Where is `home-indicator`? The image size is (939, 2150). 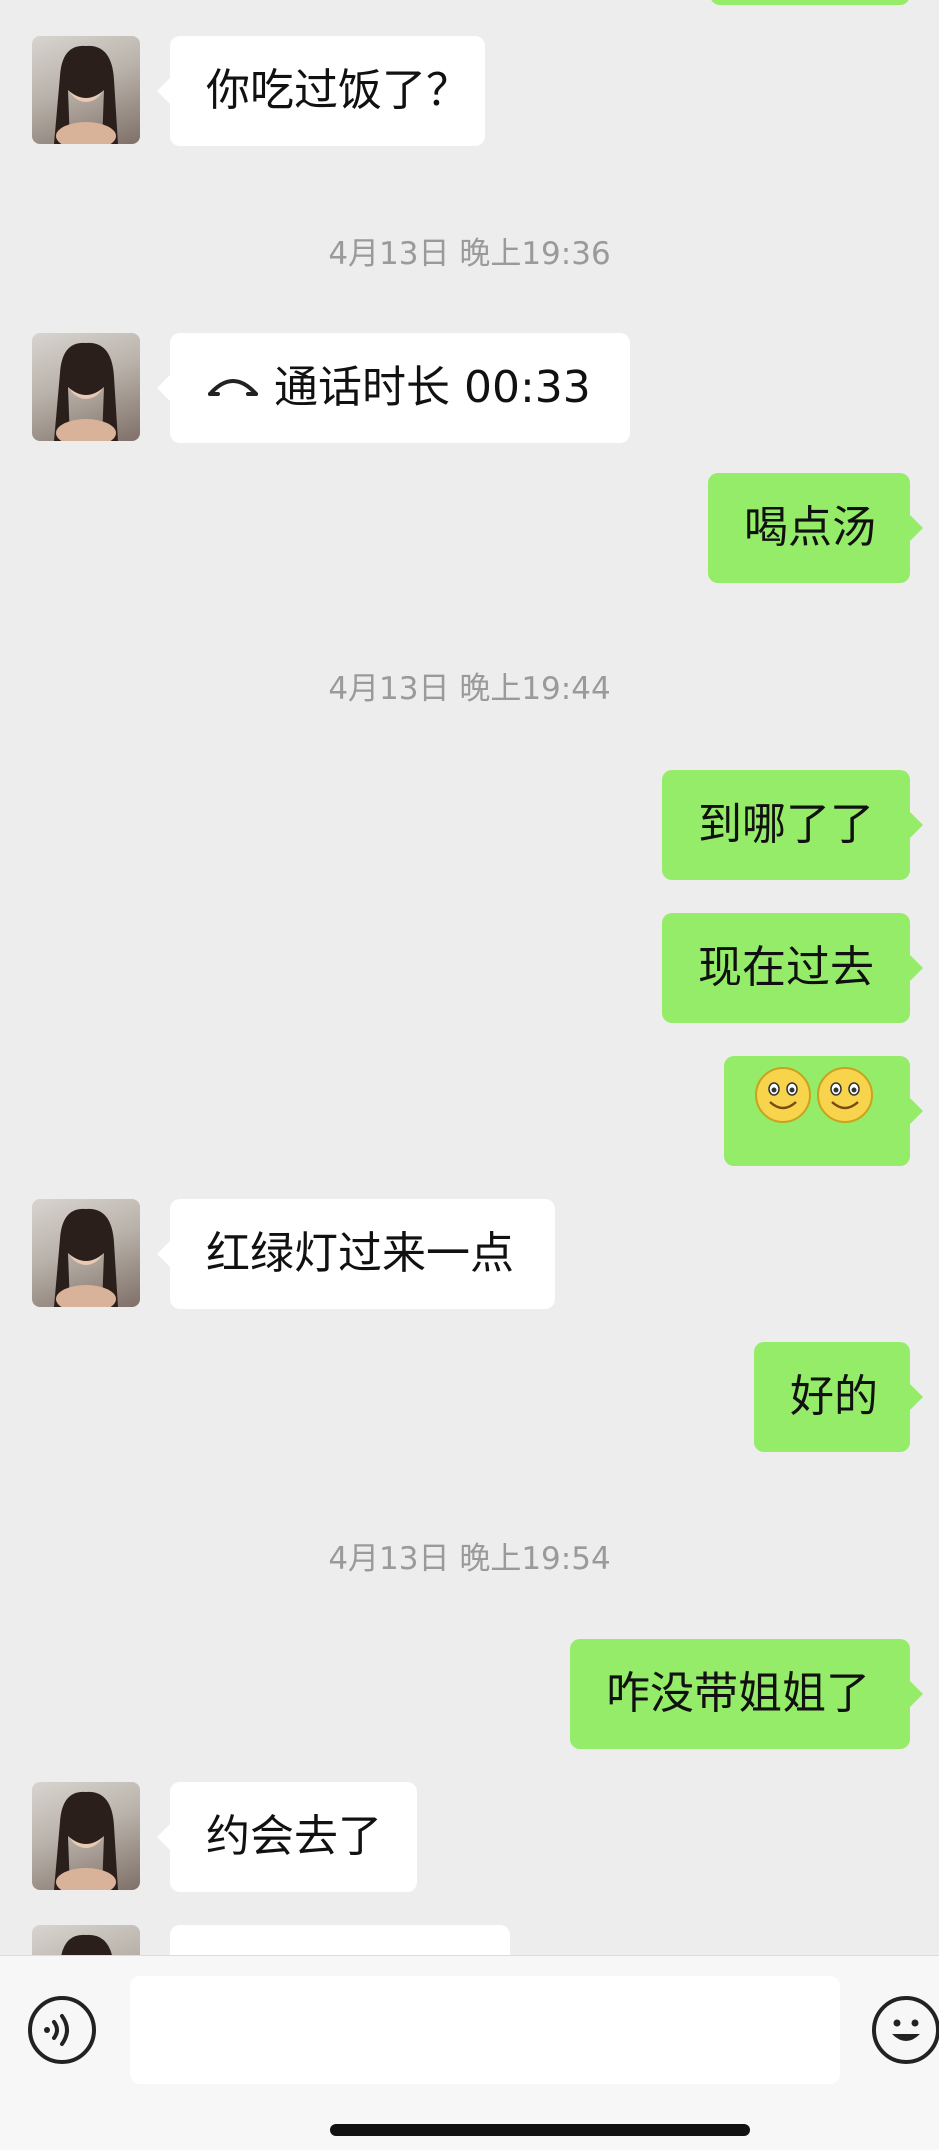
home-indicator is located at coordinates (540, 2130).